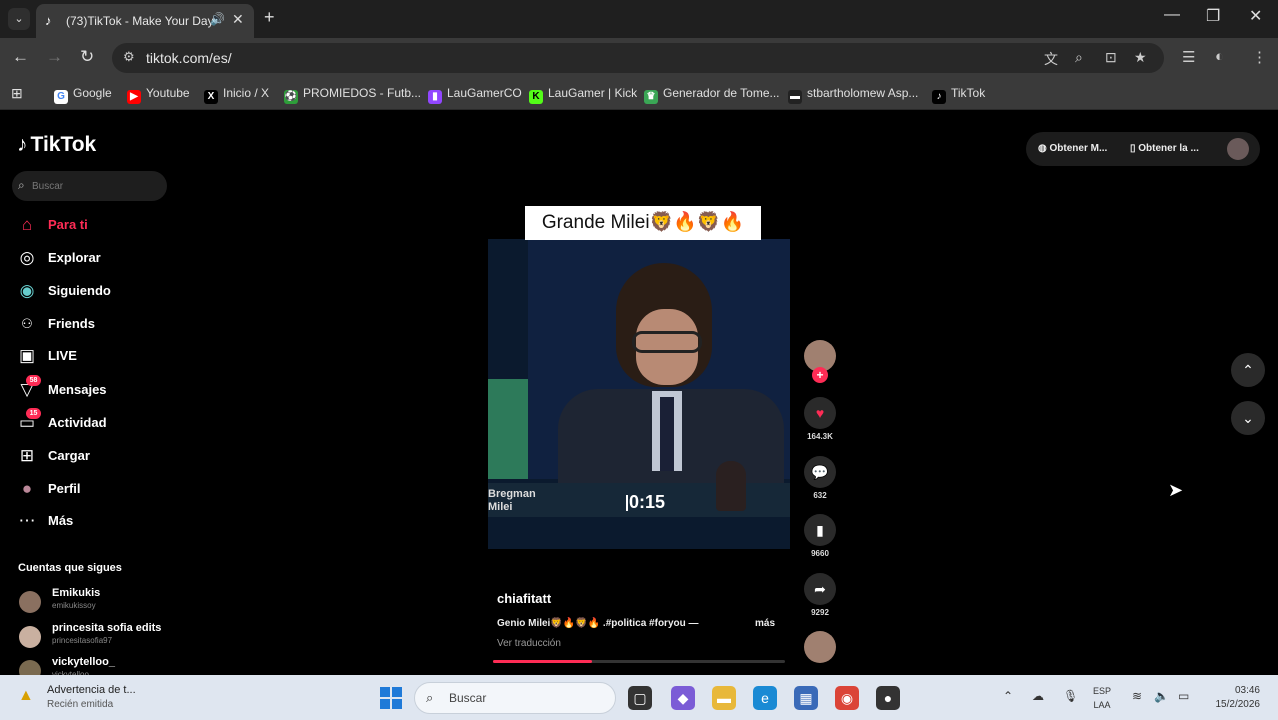 The image size is (1278, 720). What do you see at coordinates (667, 342) in the screenshot?
I see `speaker-glasses` at bounding box center [667, 342].